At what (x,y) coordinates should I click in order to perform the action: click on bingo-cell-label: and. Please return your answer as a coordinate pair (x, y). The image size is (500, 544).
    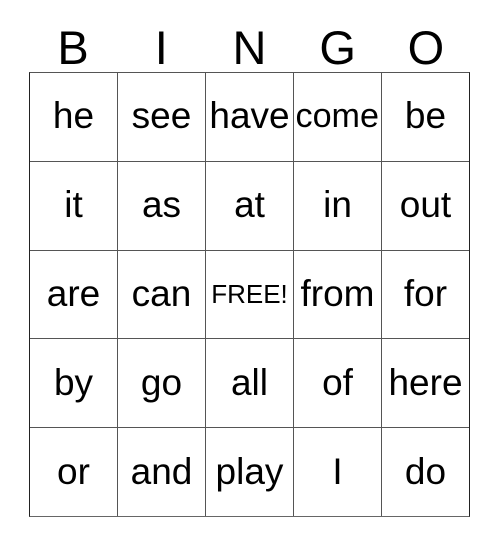
    Looking at the image, I should click on (161, 471).